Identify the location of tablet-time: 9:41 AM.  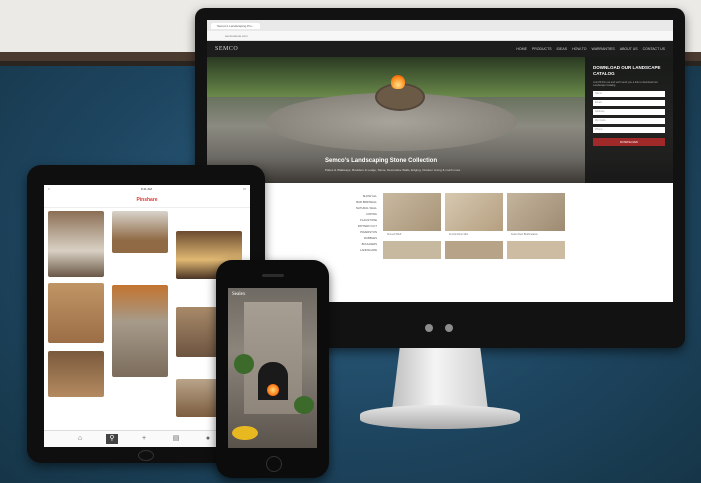
(146, 189).